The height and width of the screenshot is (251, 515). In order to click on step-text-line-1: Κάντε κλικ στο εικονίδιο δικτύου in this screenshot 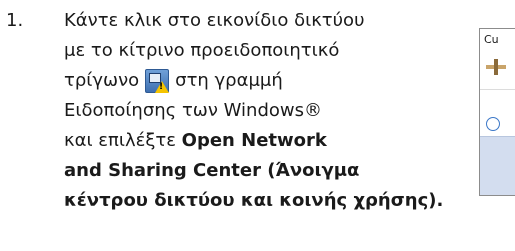, I will do `click(214, 20)`.